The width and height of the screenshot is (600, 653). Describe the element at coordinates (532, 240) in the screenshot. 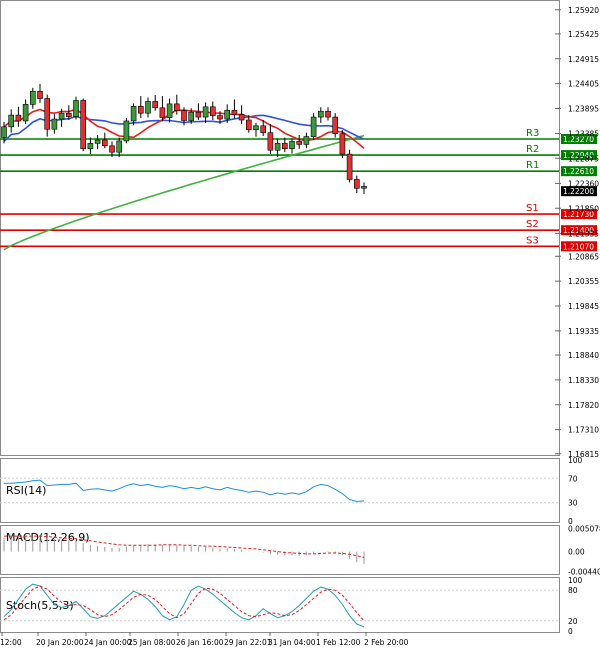

I see `level-name-s3: S3` at that location.